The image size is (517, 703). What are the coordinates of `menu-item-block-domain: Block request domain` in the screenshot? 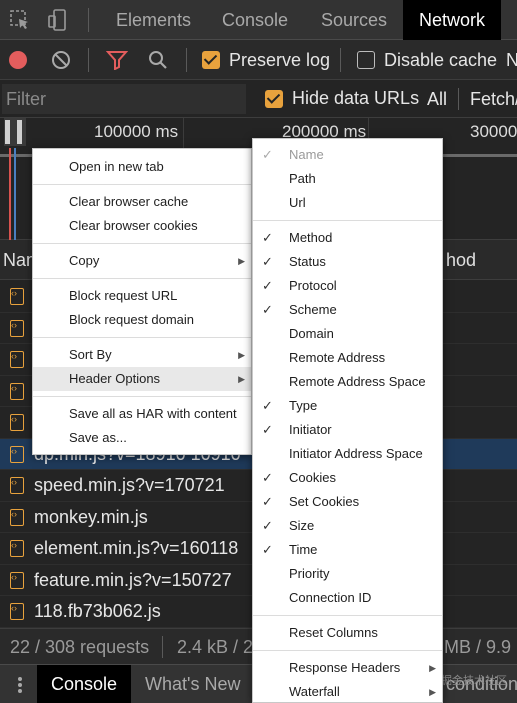 It's located at (142, 320).